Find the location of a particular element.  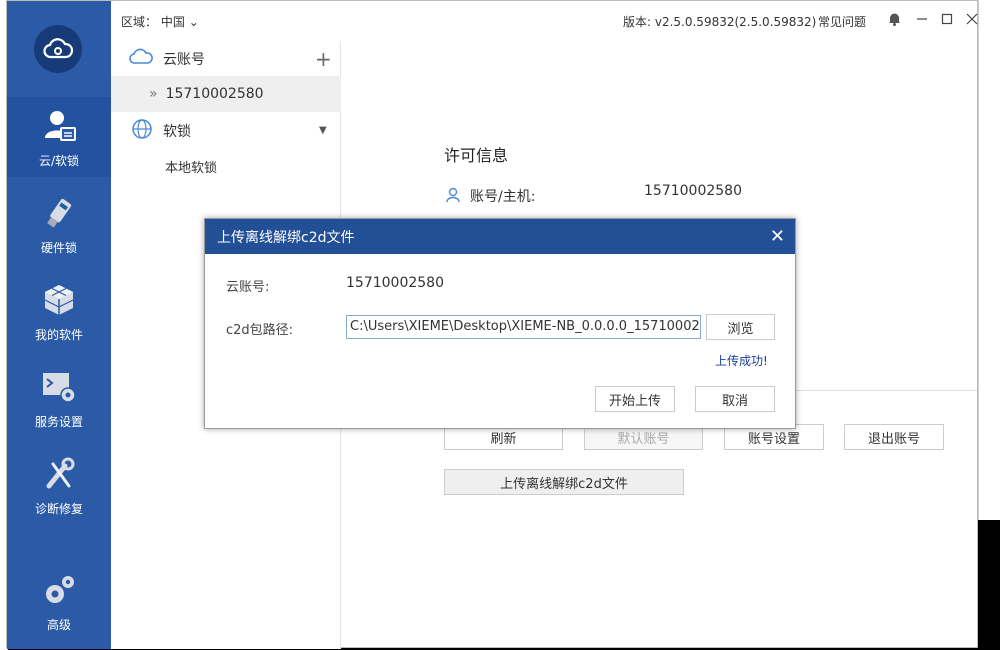

nav-label: 我的软件 is located at coordinates (58, 335).